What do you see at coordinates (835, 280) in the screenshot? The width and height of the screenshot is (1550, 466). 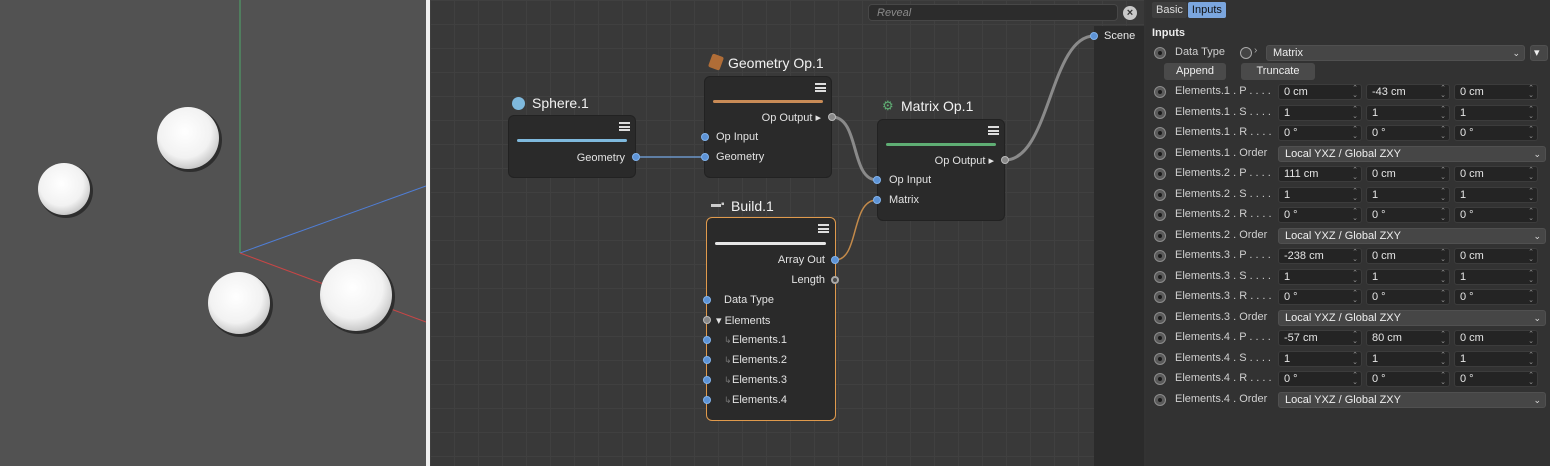 I see `port-length` at bounding box center [835, 280].